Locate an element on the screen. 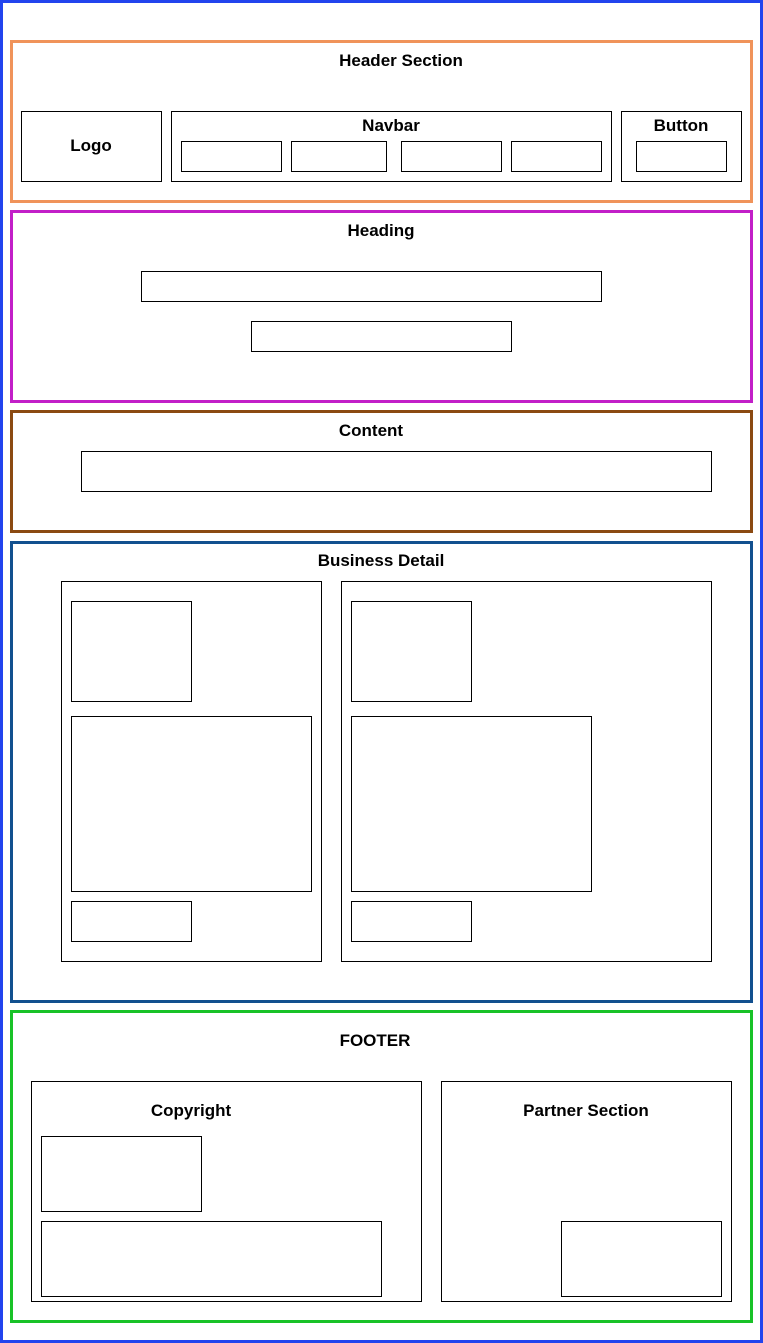 The width and height of the screenshot is (763, 1343). navbar-label: Navbar is located at coordinates (391, 125).